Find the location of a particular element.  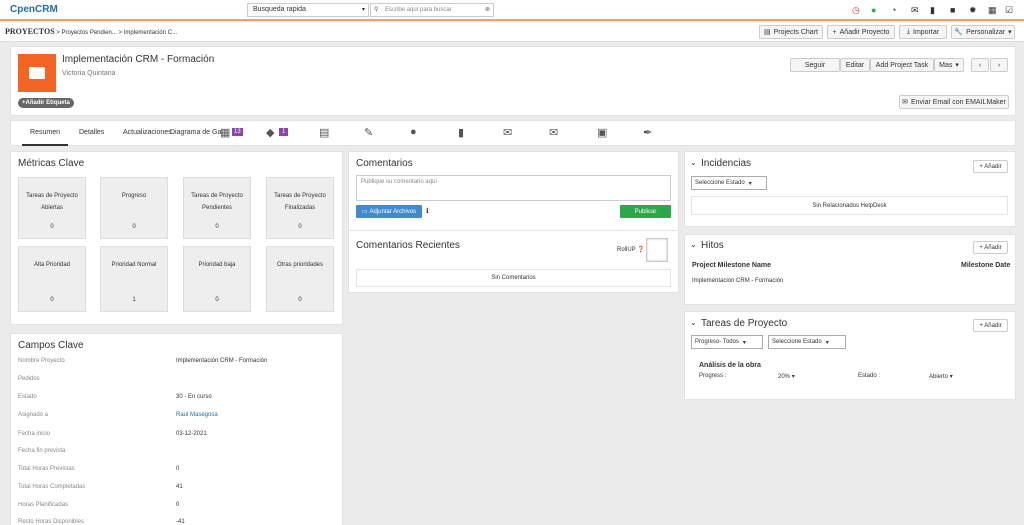

add-incident-button: + Añadir is located at coordinates (990, 166).